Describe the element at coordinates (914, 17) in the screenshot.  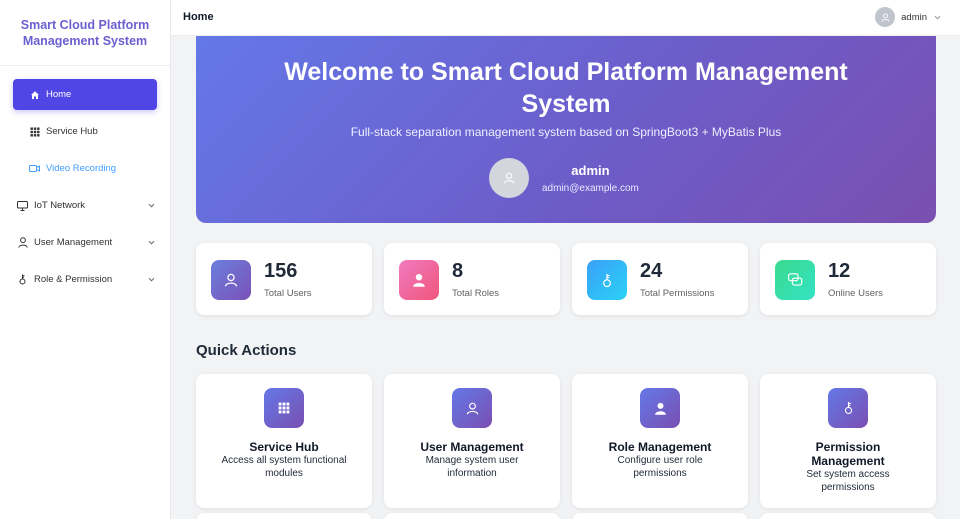
I see `header-username: admin` at that location.